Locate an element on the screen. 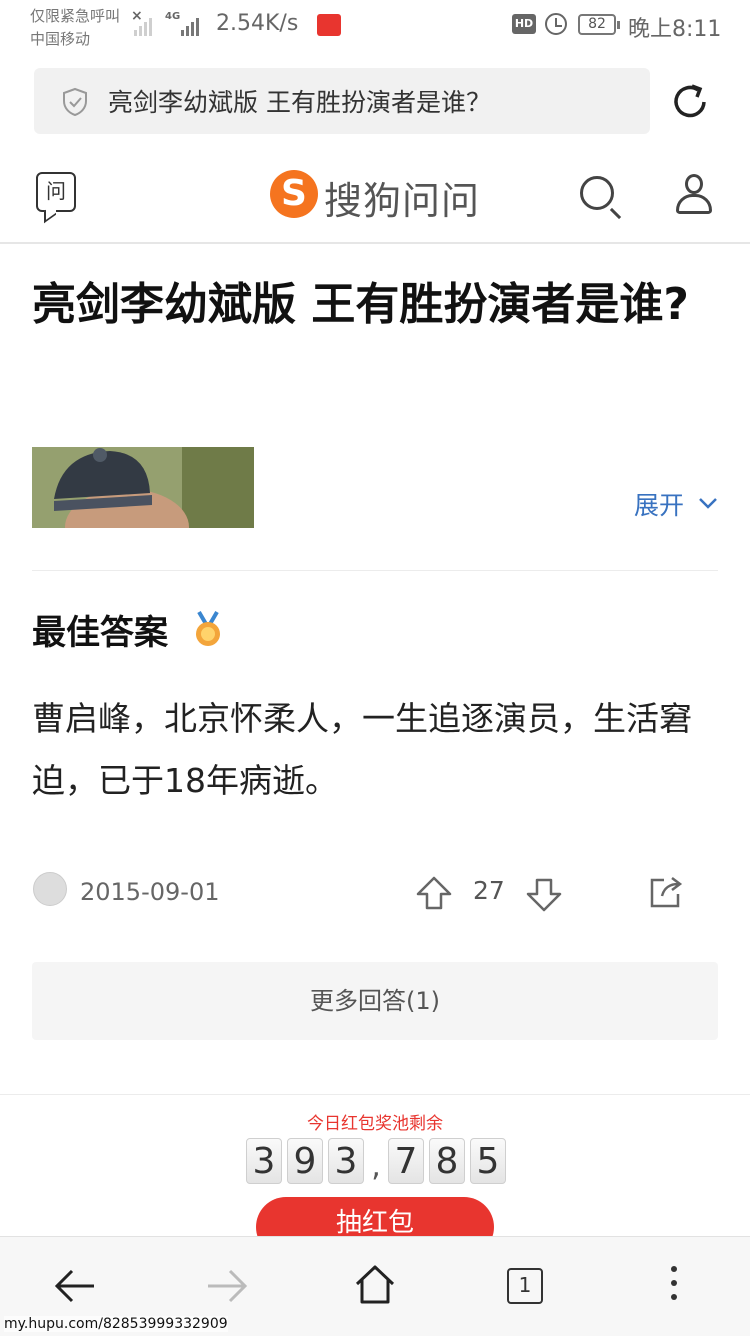  counter-digit: 5 is located at coordinates (488, 1161).